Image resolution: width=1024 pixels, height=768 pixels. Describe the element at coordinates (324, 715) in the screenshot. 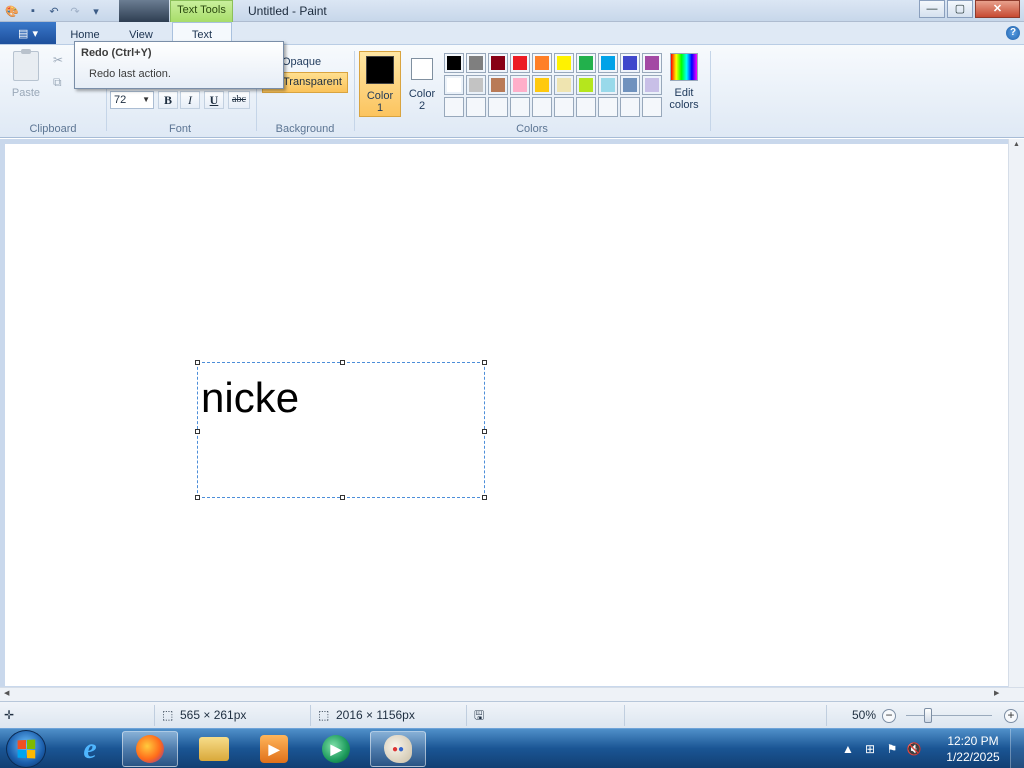

I see `image-size-icon: ⬚` at that location.